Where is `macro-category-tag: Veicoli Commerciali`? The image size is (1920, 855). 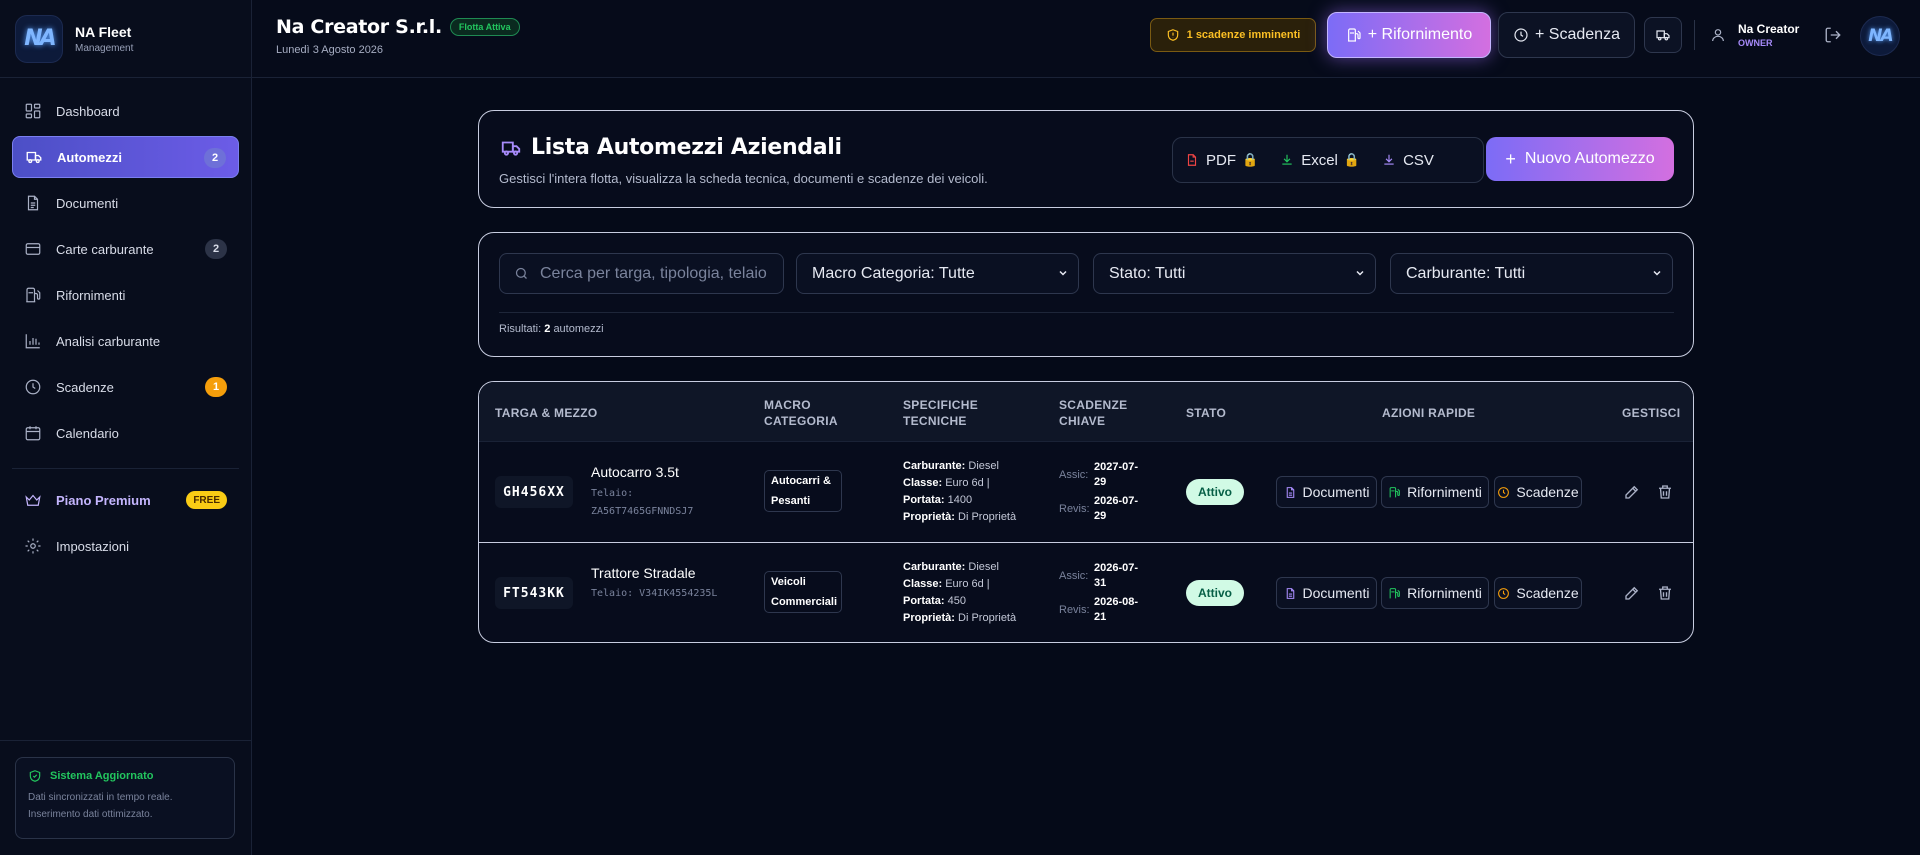 macro-category-tag: Veicoli Commerciali is located at coordinates (803, 592).